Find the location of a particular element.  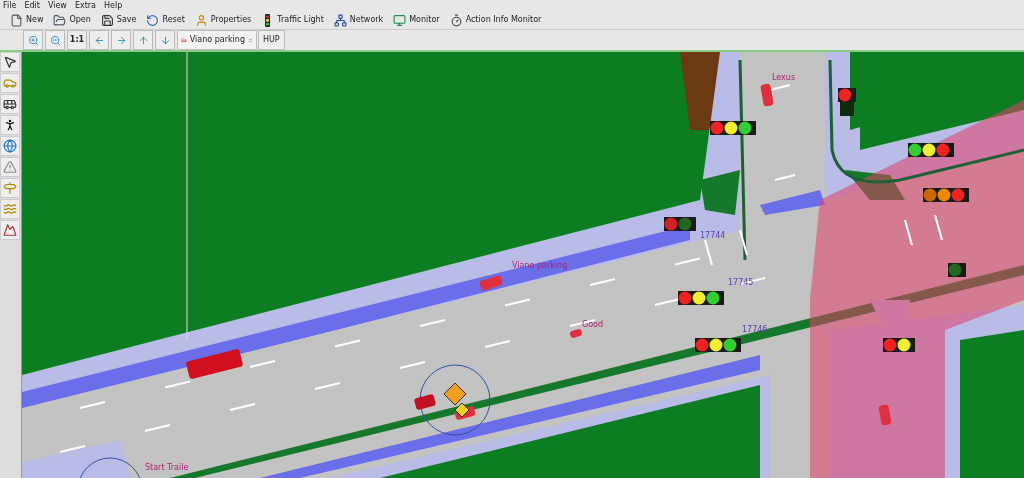

curve-sign-icon is located at coordinates (10, 209).